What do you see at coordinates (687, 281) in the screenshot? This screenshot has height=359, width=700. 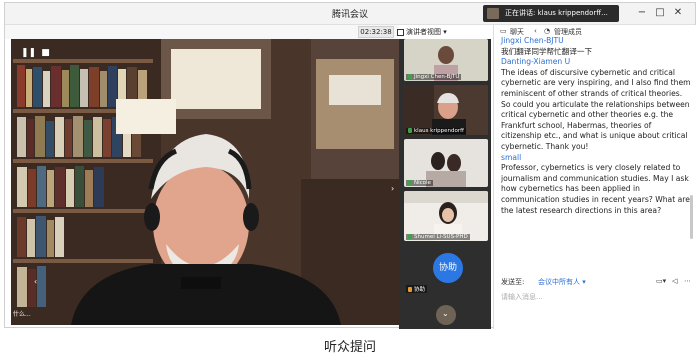 I see `more-icon: ⋯` at bounding box center [687, 281].